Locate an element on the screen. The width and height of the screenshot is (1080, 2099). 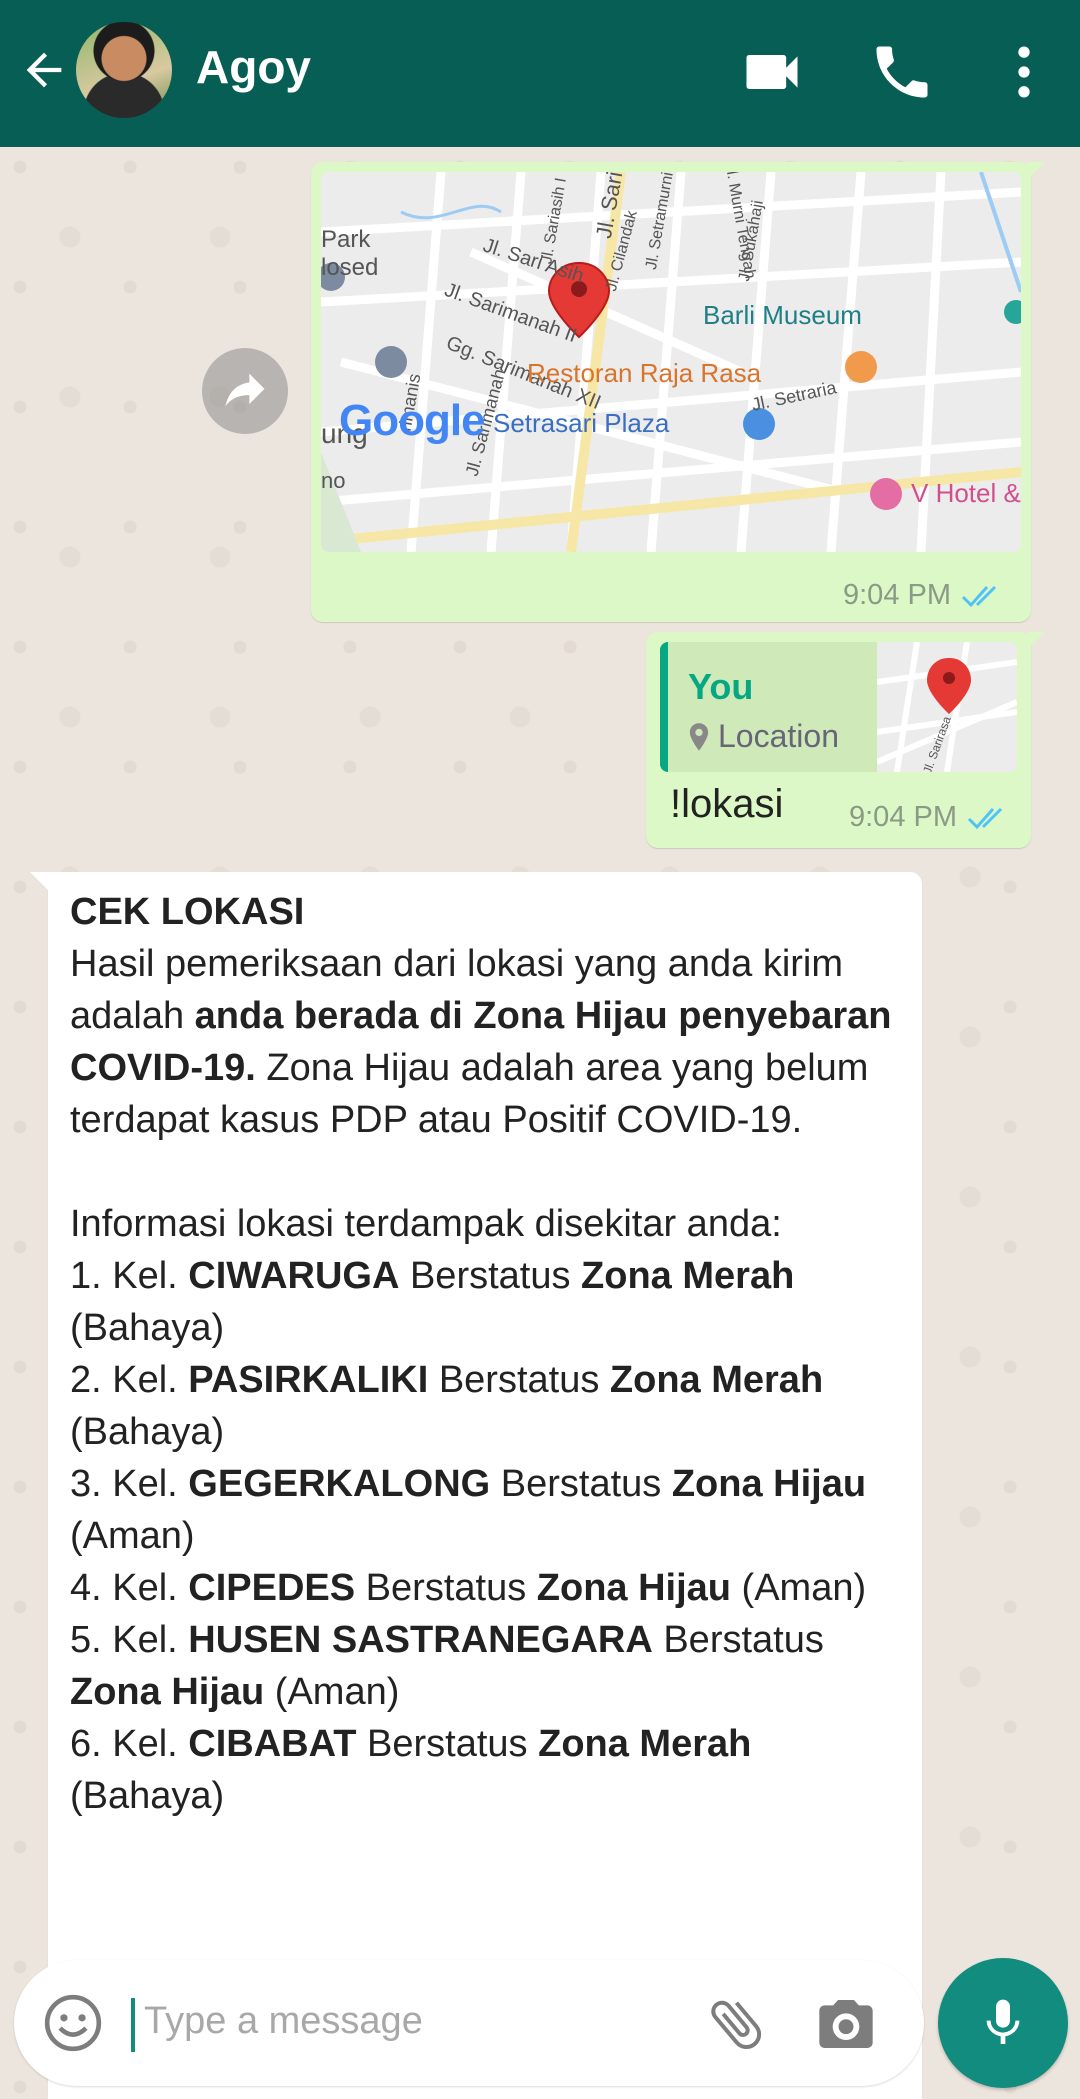
camera-icon is located at coordinates (846, 2024).